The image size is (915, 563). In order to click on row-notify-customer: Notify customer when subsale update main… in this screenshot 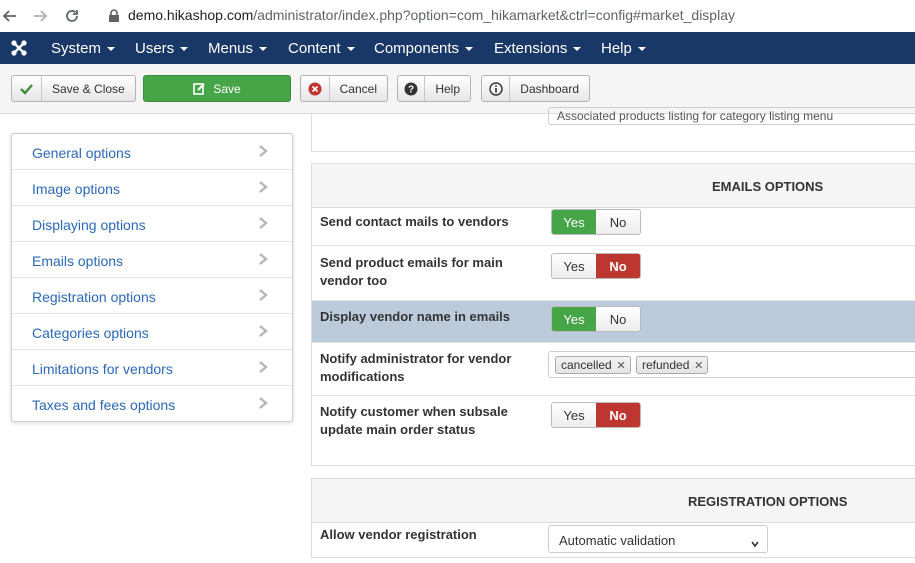, I will do `click(613, 431)`.